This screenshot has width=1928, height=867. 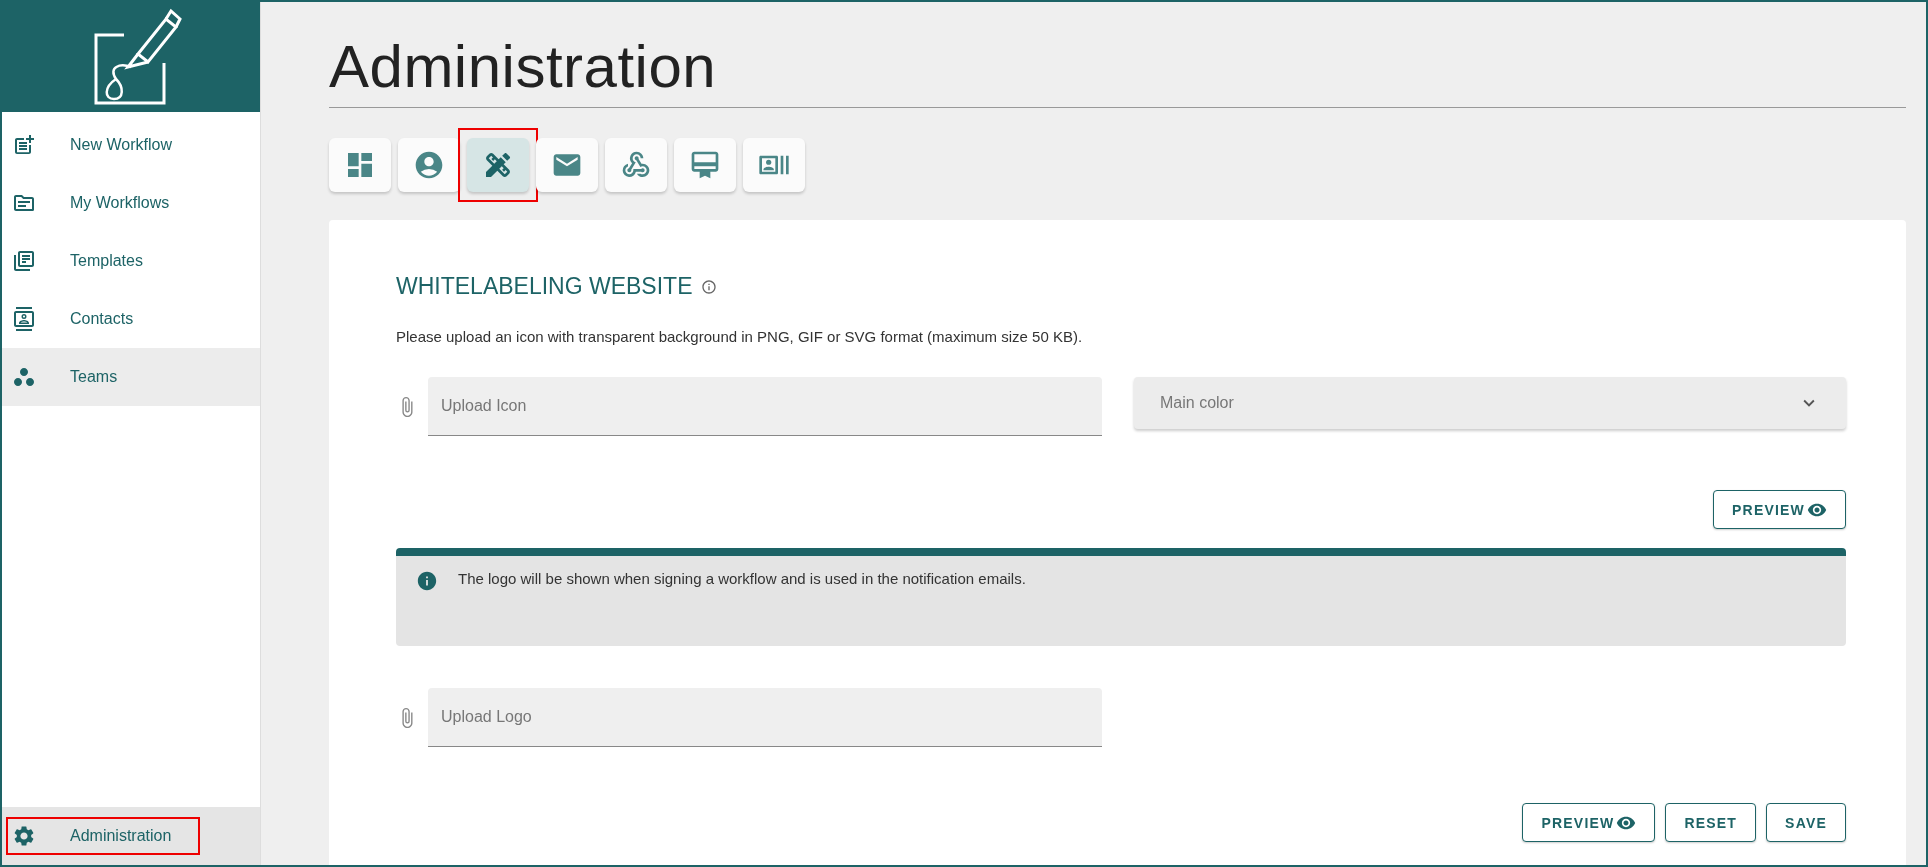 What do you see at coordinates (765, 406) in the screenshot?
I see `upload-icon-field: Upload Icon` at bounding box center [765, 406].